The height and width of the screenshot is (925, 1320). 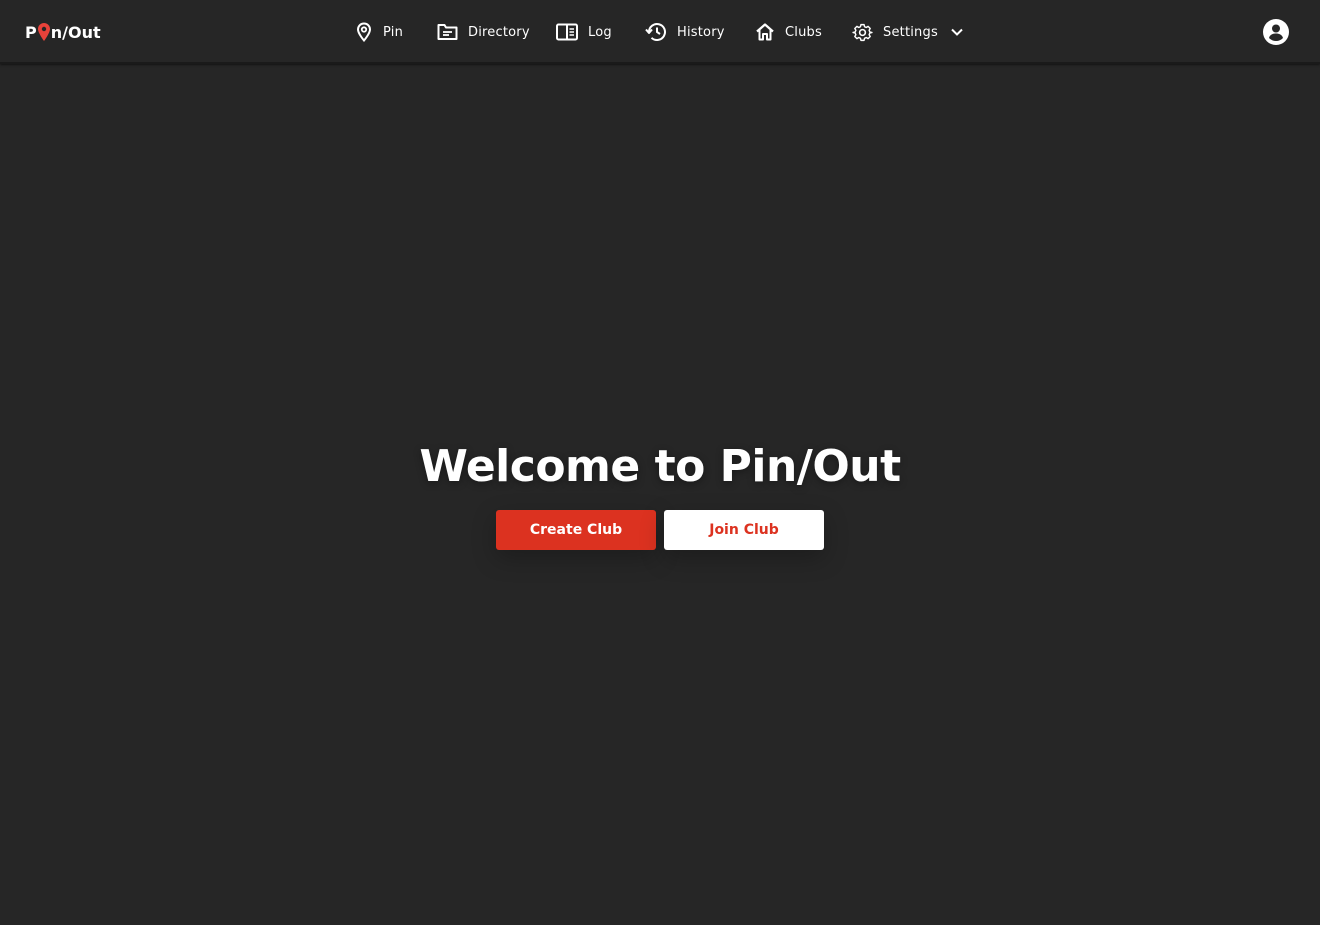 I want to click on welcome-title: Welcome to Pin/Out, so click(x=660, y=466).